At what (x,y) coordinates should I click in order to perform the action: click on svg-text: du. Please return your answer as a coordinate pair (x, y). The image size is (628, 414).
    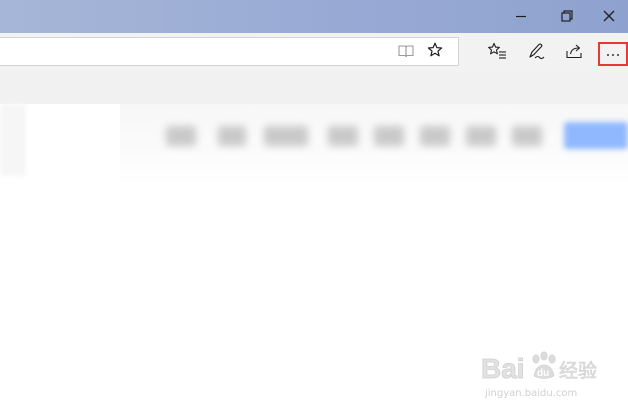
    Looking at the image, I should click on (543, 373).